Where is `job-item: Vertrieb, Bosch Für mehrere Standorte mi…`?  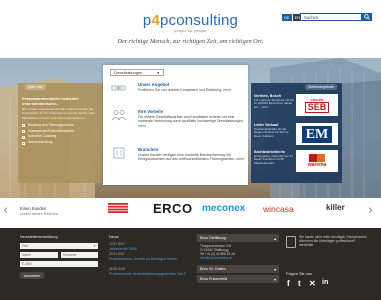 job-item: Vertrieb, Bosch Für mehrere Standorte mi… is located at coordinates (274, 102).